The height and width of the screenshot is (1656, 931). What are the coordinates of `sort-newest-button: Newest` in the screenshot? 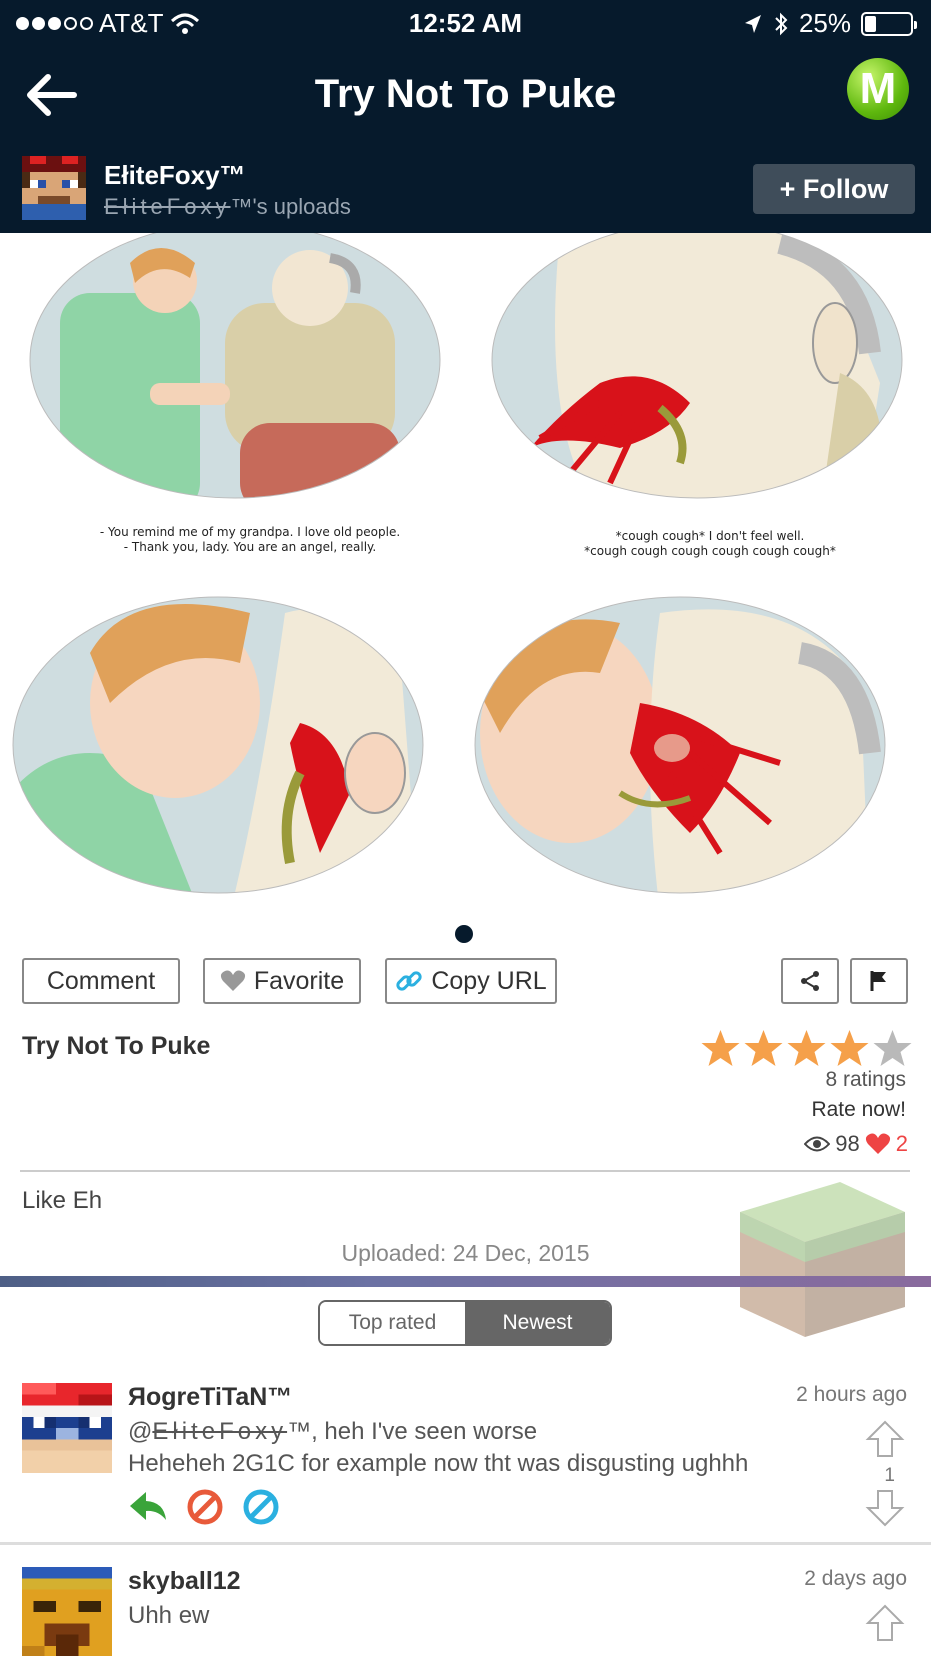 It's located at (537, 1323).